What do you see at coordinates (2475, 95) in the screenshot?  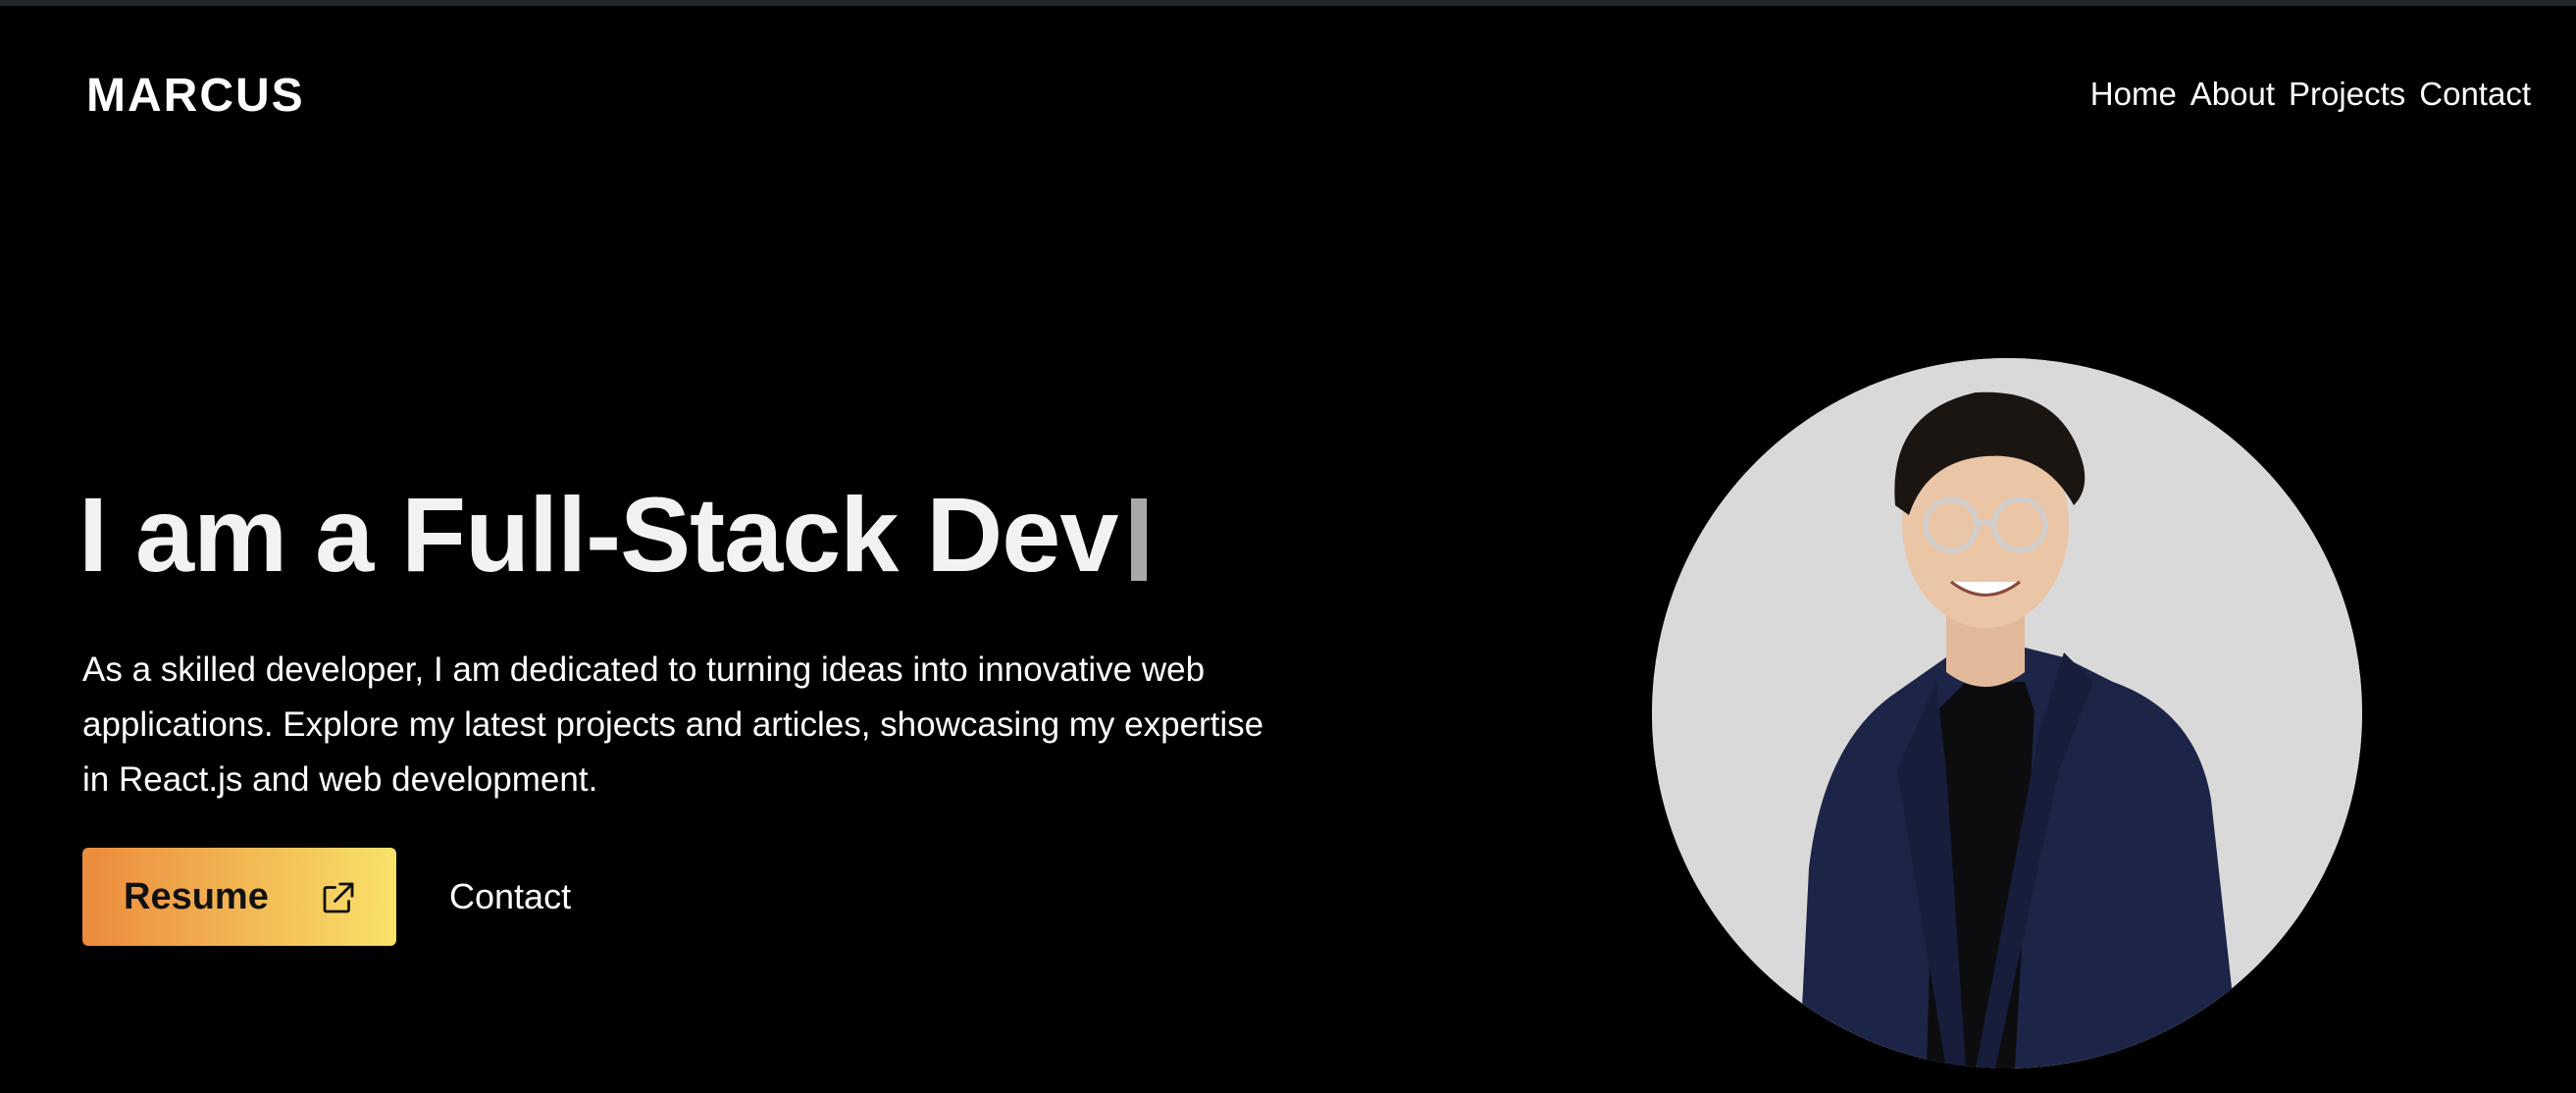 I see `nav-item-contact: Contact` at bounding box center [2475, 95].